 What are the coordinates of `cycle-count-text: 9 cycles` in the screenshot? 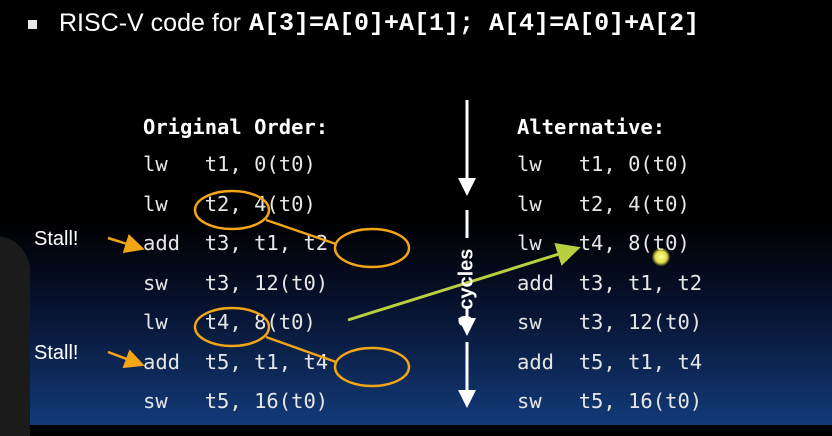 It's located at (466, 287).